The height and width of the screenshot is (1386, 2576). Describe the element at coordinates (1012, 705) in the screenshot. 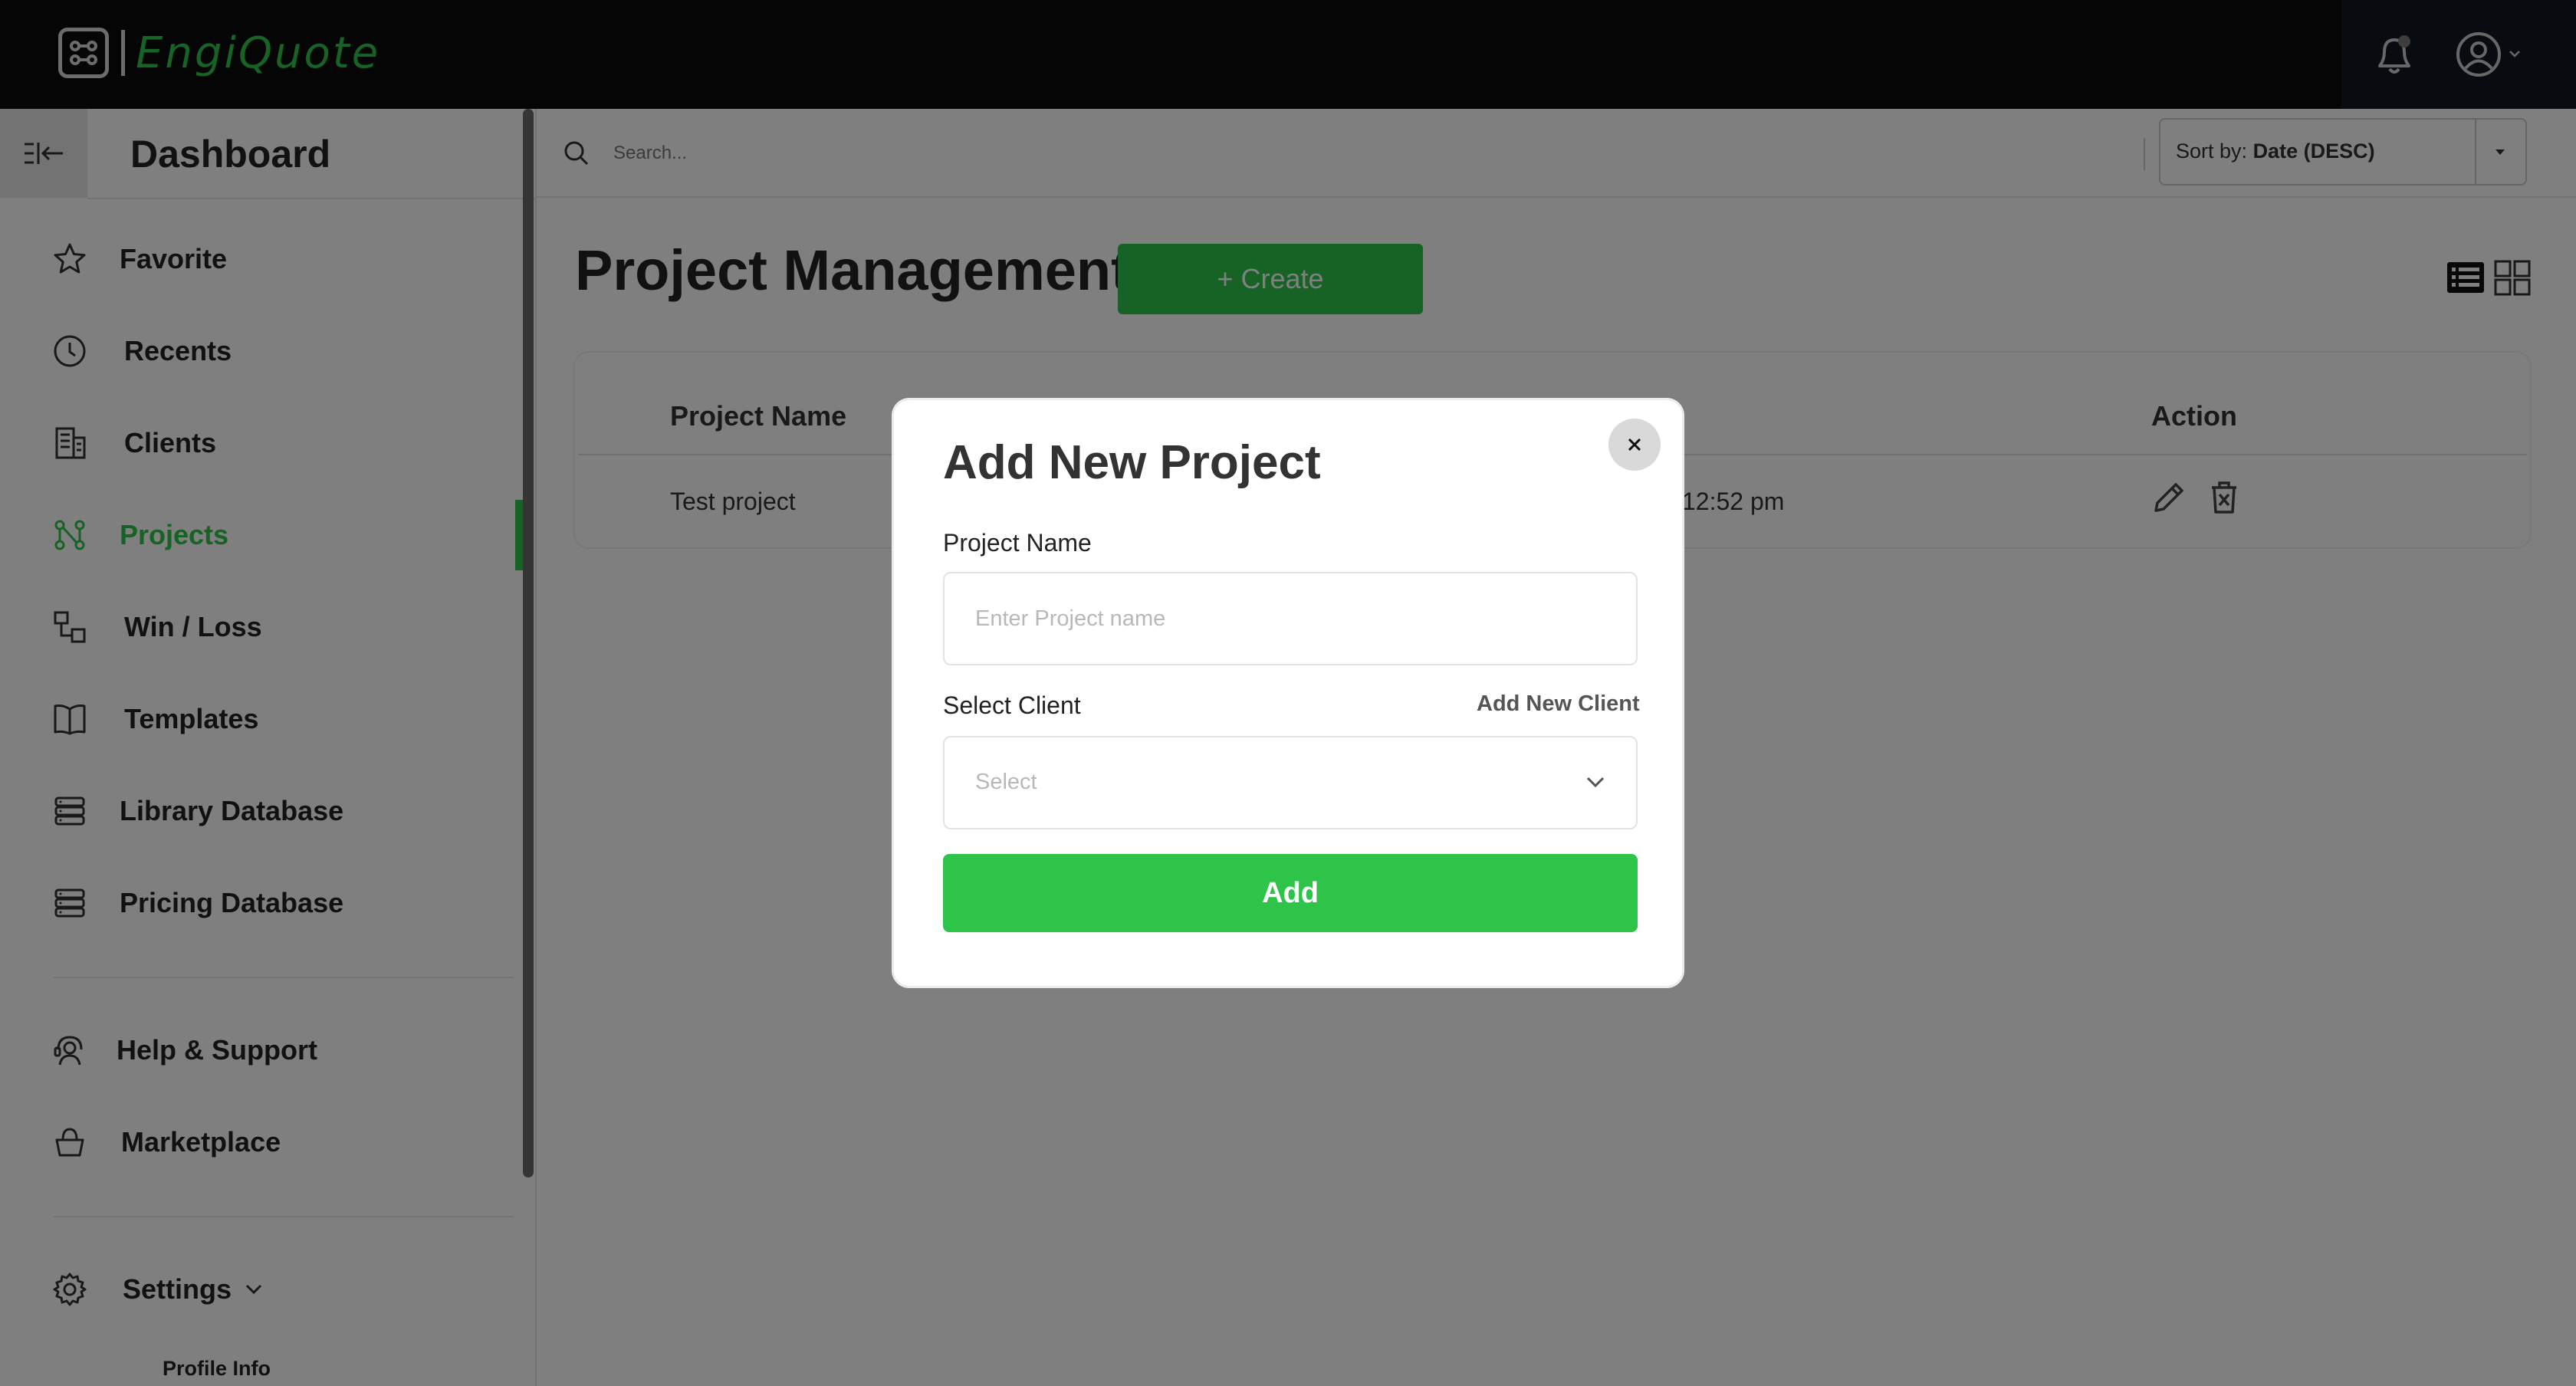

I see `select-client-label: Select Client` at that location.